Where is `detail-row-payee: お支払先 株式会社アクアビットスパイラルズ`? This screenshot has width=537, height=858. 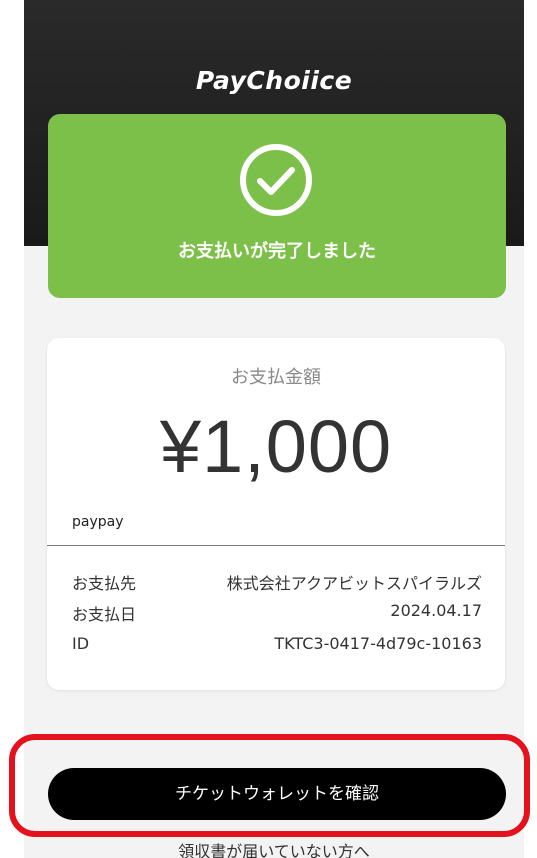
detail-row-payee: お支払先 株式会社アクアビットスパイラルズ is located at coordinates (277, 582).